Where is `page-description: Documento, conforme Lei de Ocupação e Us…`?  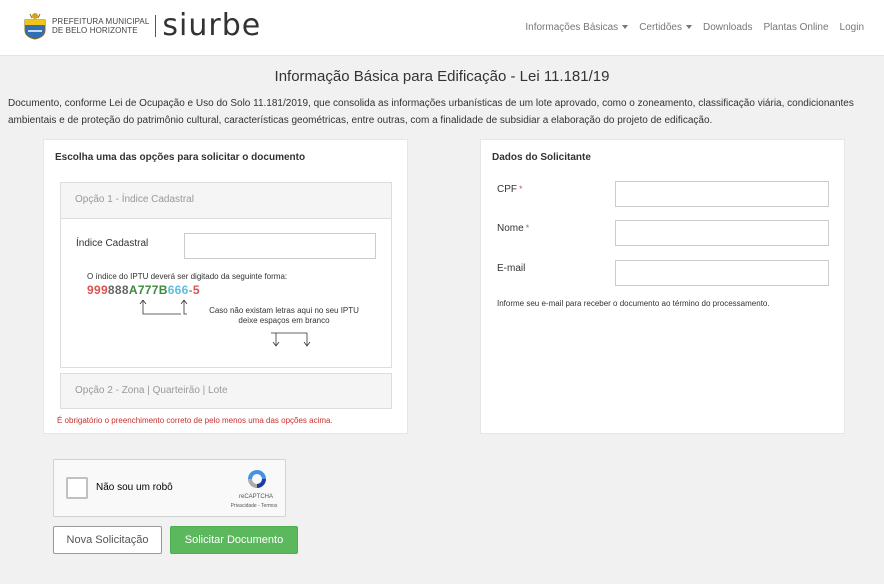 page-description: Documento, conforme Lei de Ocupação e Us… is located at coordinates (431, 112).